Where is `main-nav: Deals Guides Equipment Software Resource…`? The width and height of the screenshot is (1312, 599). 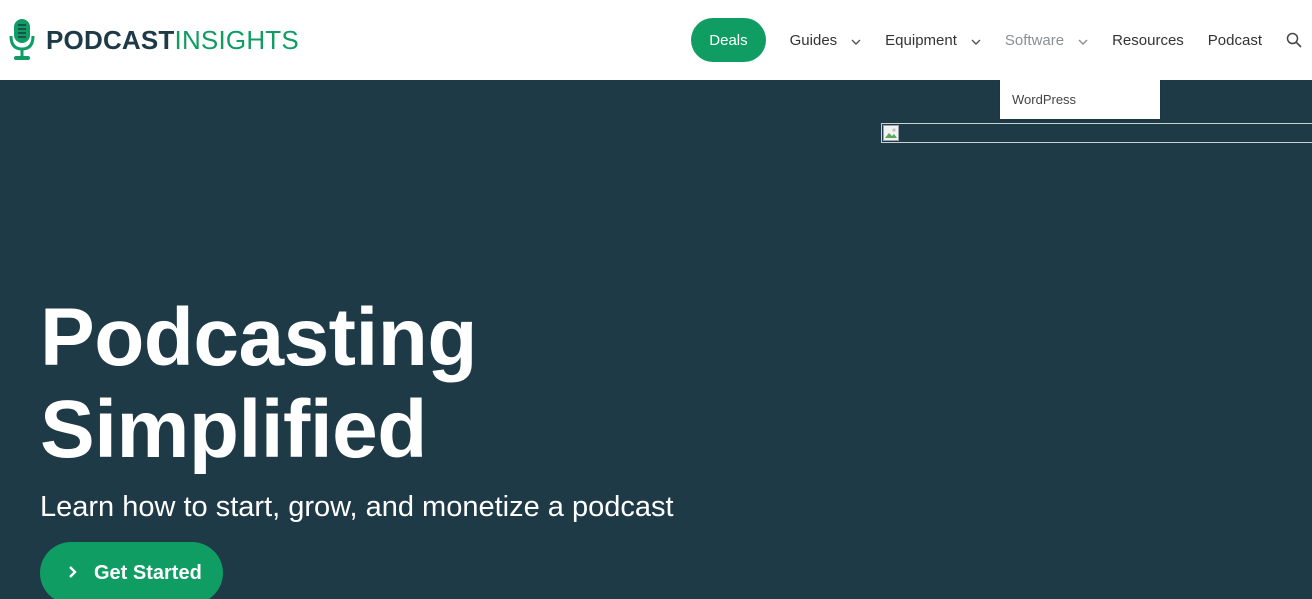
main-nav: Deals Guides Equipment Software Resource… is located at coordinates (996, 40).